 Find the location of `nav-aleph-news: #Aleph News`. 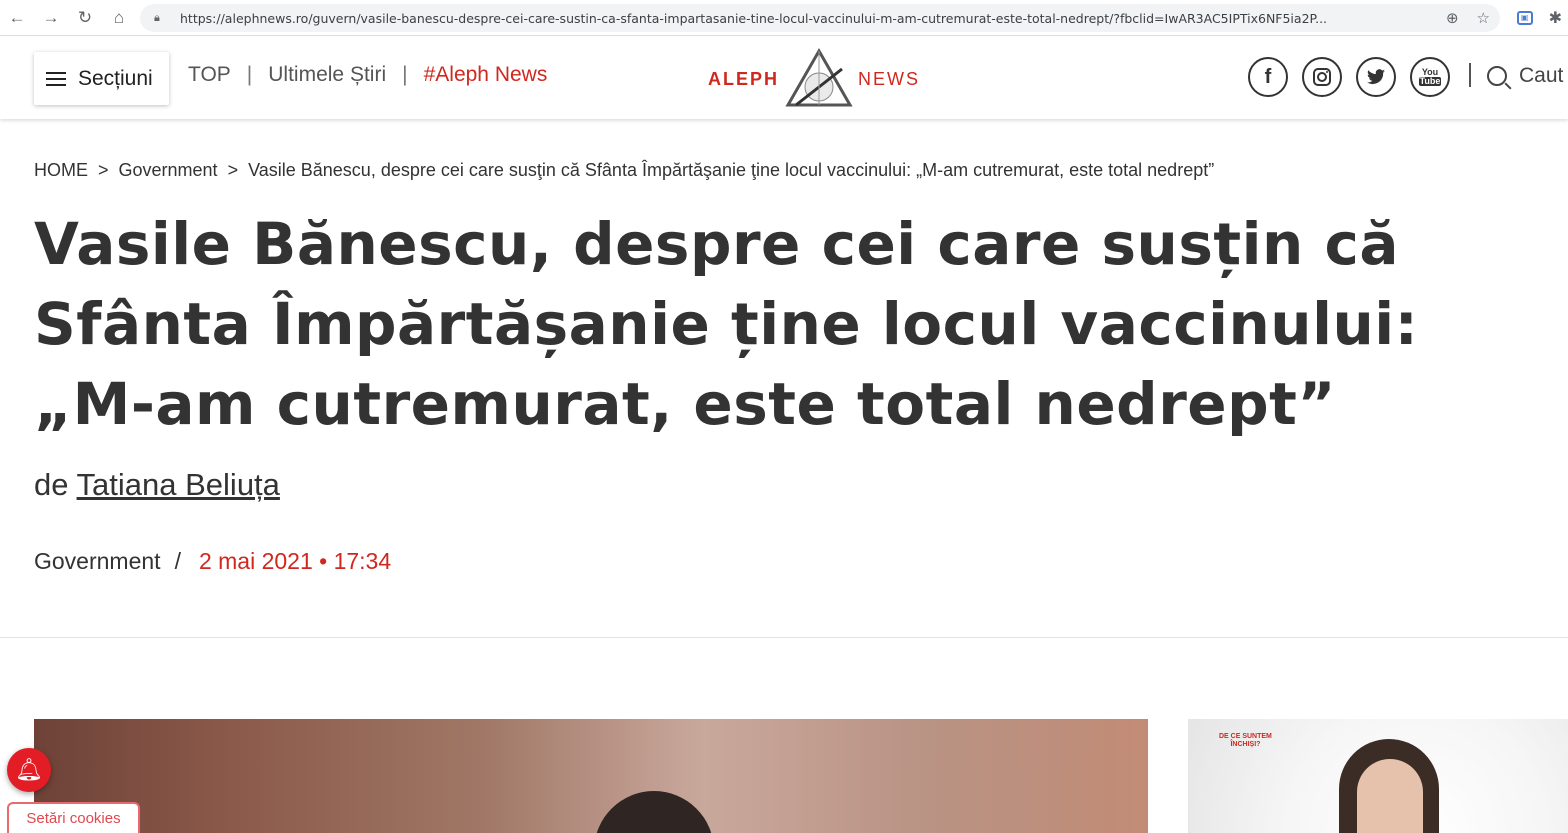

nav-aleph-news: #Aleph News is located at coordinates (486, 75).